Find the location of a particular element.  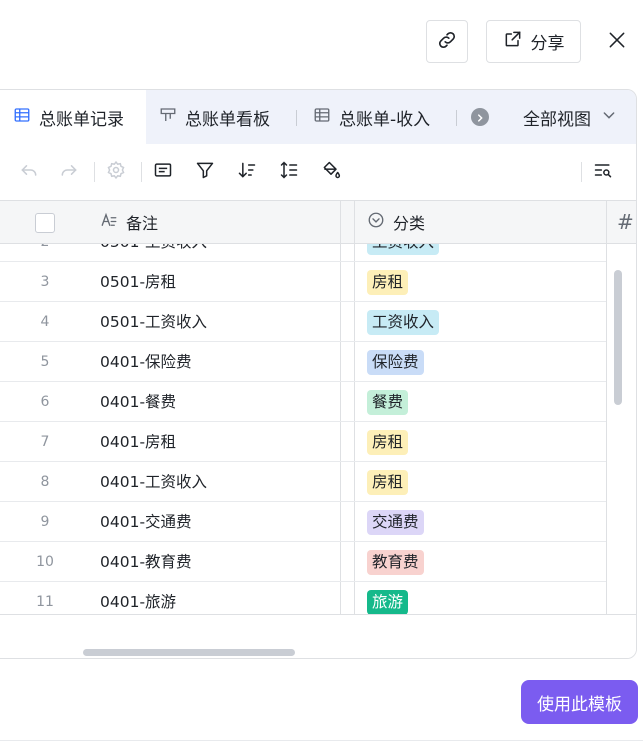

category-tag: 保险费 is located at coordinates (395, 362).